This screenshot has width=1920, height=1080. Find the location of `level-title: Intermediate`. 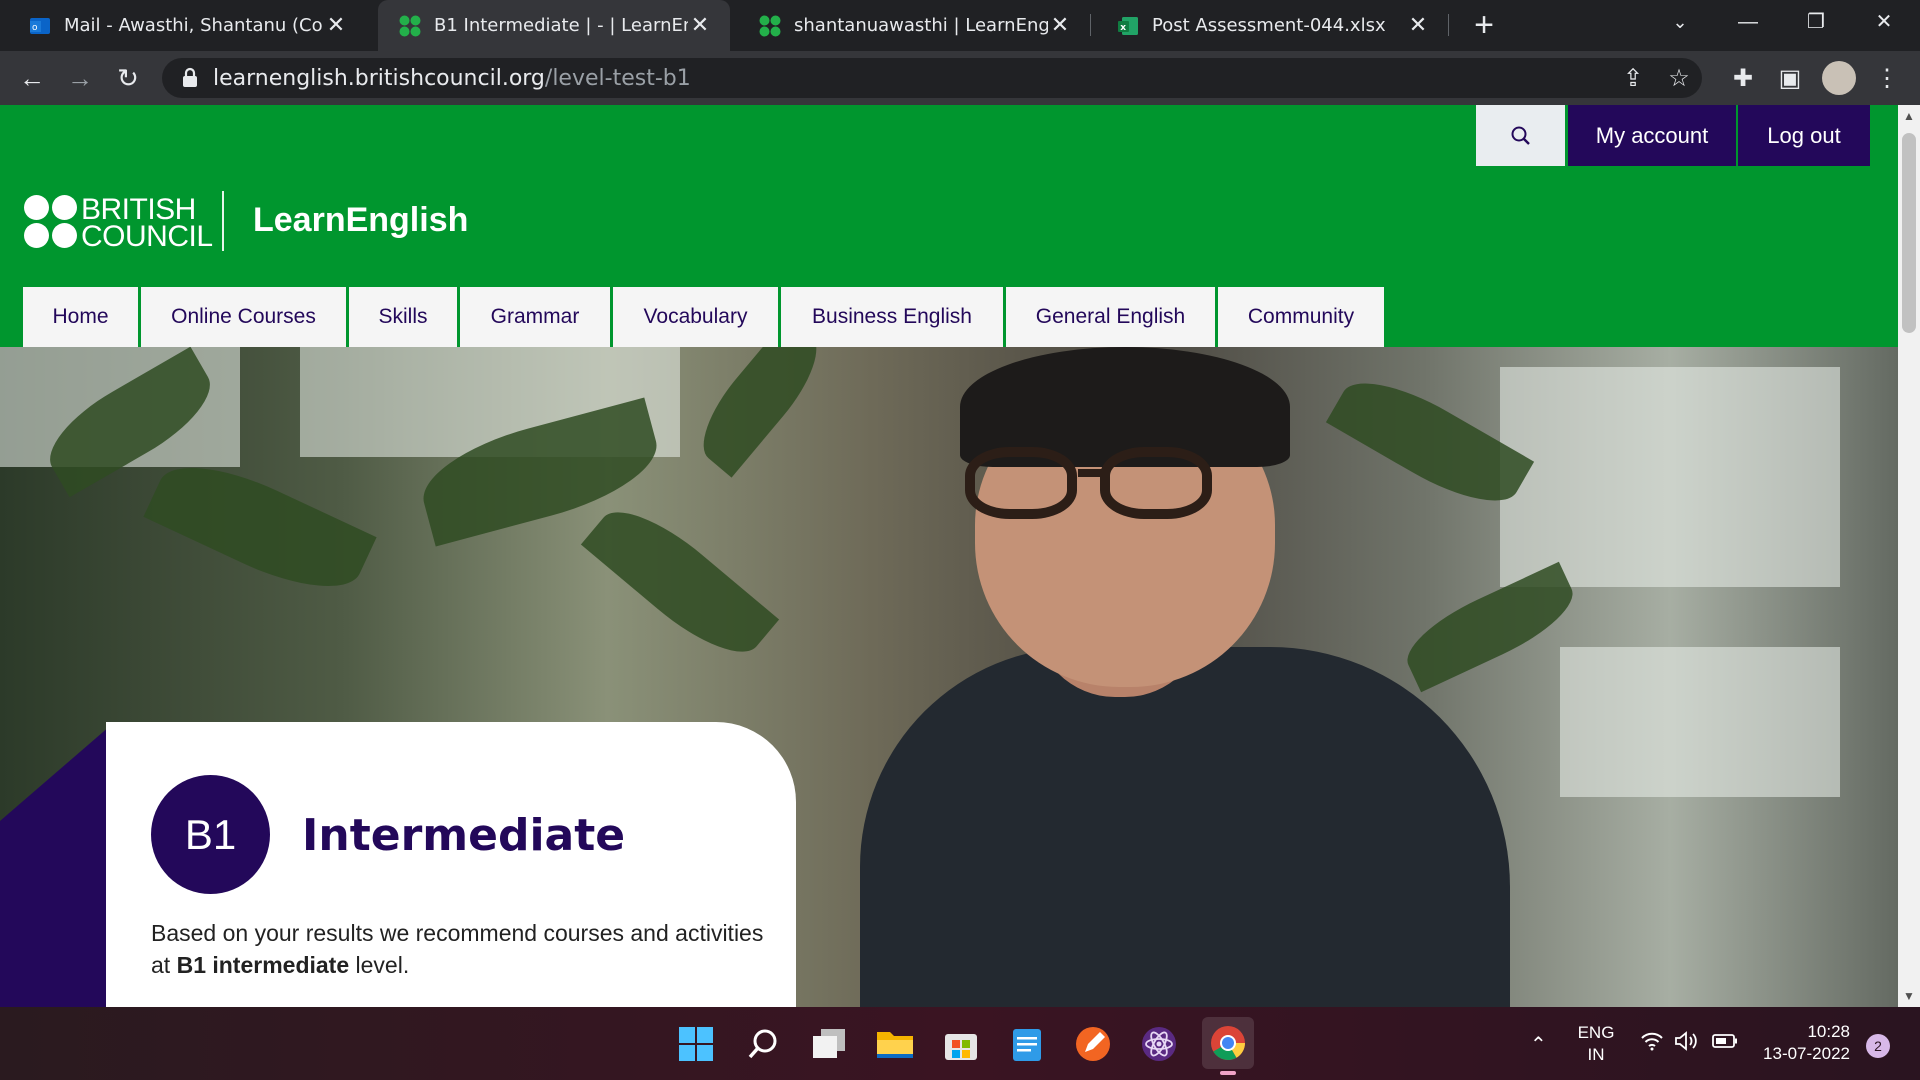

level-title: Intermediate is located at coordinates (464, 835).